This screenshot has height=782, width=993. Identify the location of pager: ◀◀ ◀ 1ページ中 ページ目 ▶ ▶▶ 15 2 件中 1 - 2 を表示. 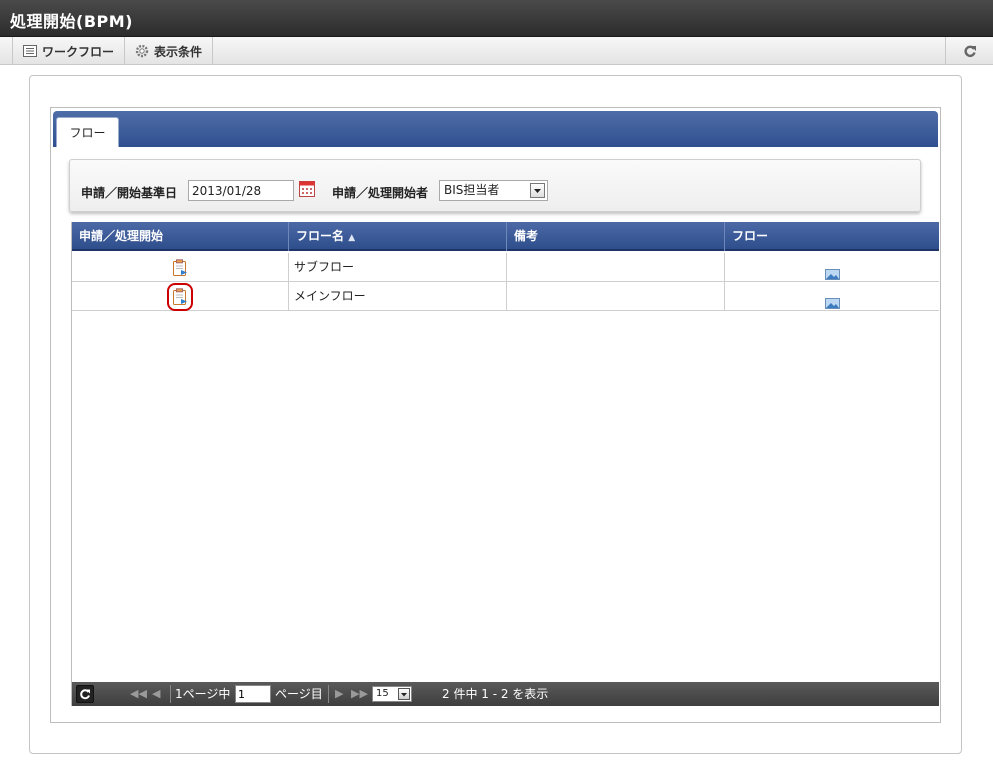
(505, 694).